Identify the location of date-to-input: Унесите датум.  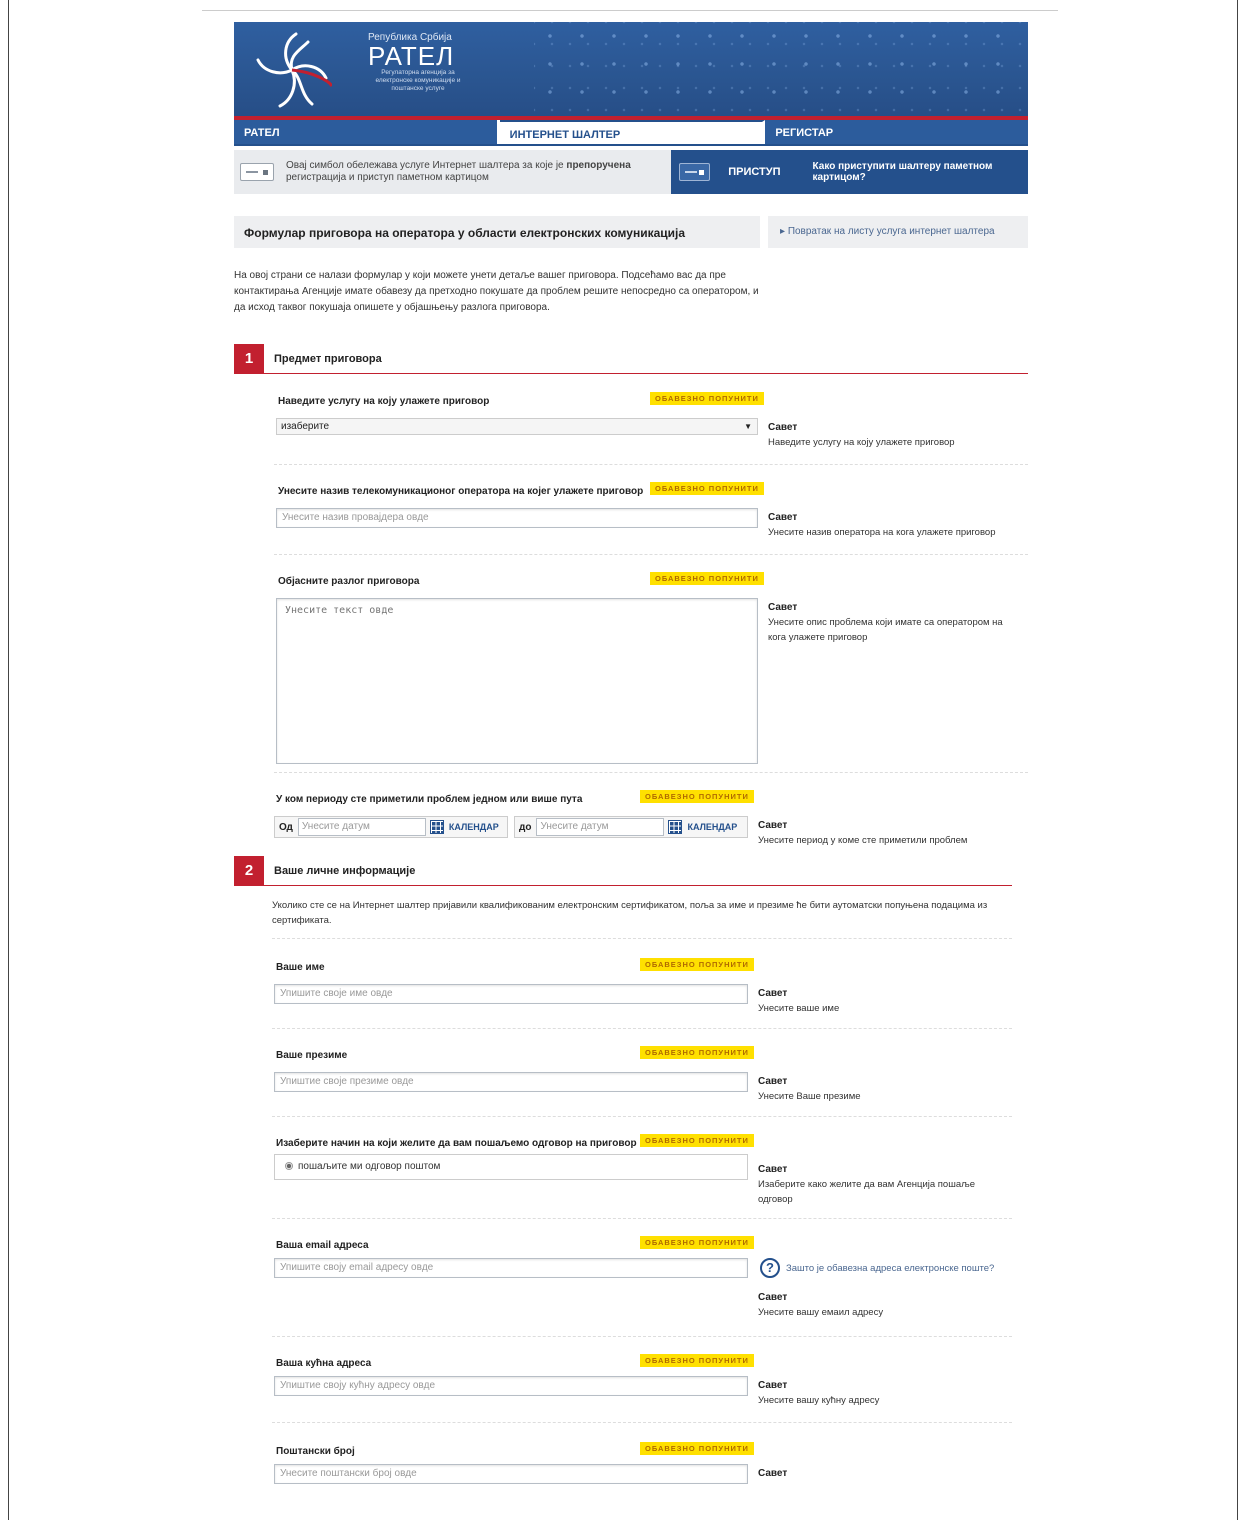
(600, 827).